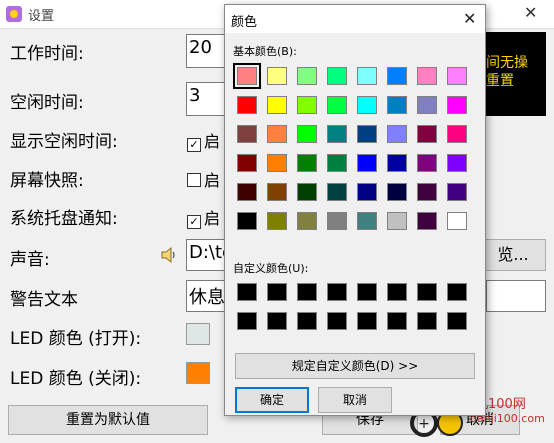 This screenshot has width=554, height=443. Describe the element at coordinates (47, 181) in the screenshot. I see `screenshot-label: 屏幕快照:` at that location.